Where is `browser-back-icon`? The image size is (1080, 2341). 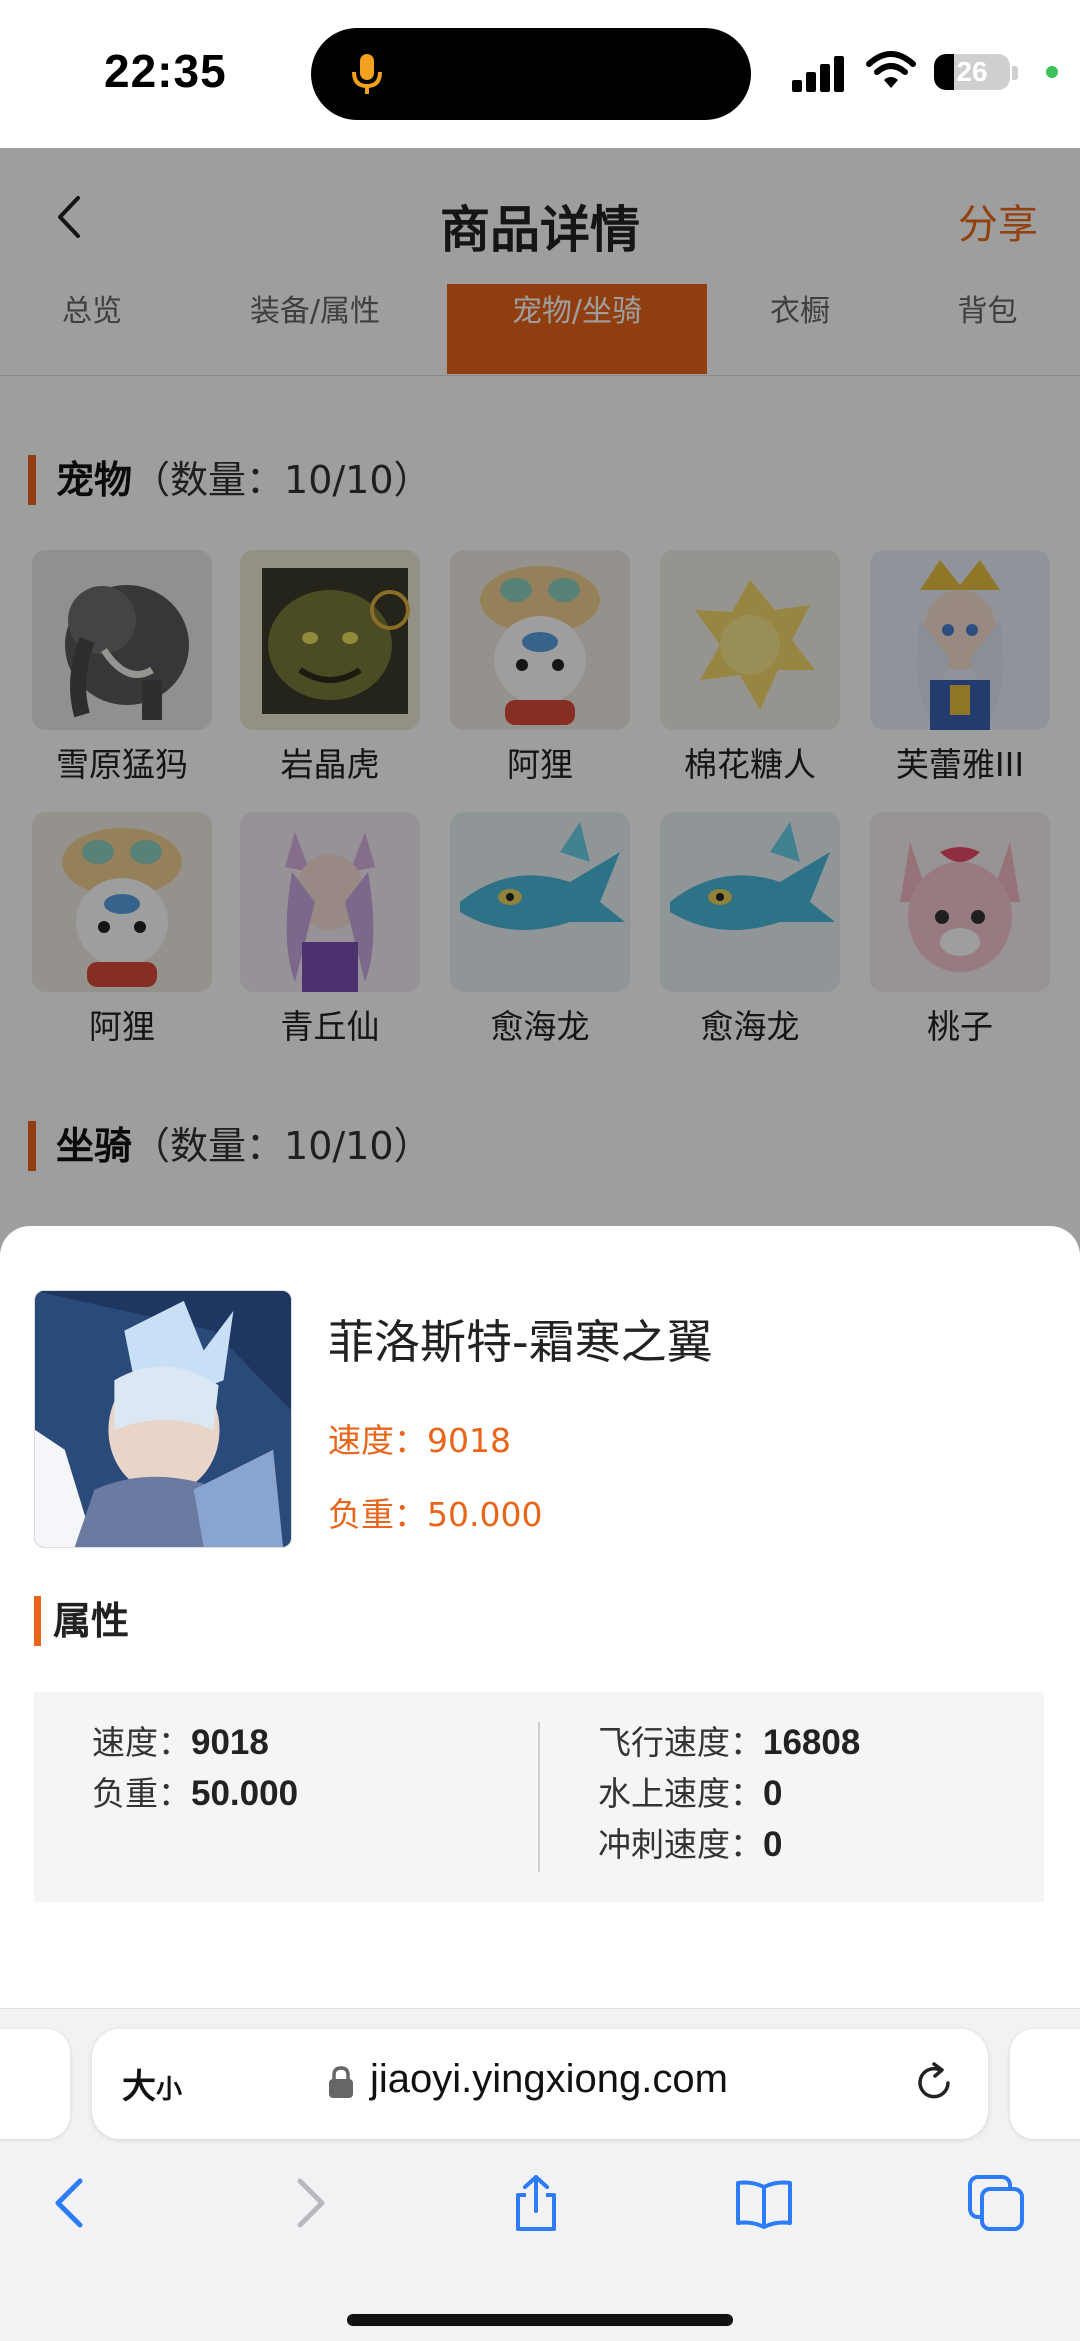 browser-back-icon is located at coordinates (72, 2203).